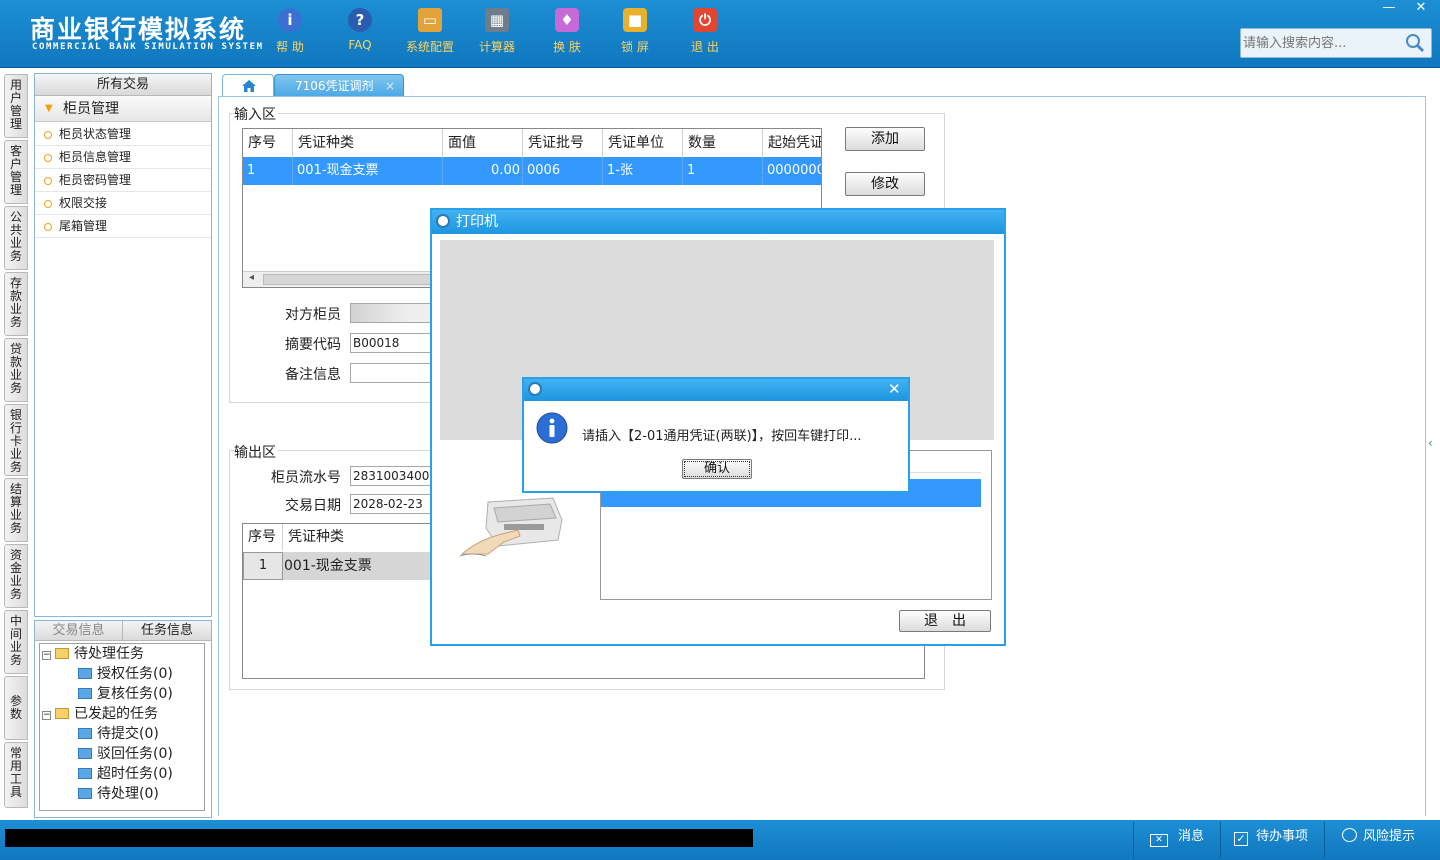 This screenshot has height=860, width=1440. Describe the element at coordinates (894, 389) in the screenshot. I see `close-icon: ✕` at that location.